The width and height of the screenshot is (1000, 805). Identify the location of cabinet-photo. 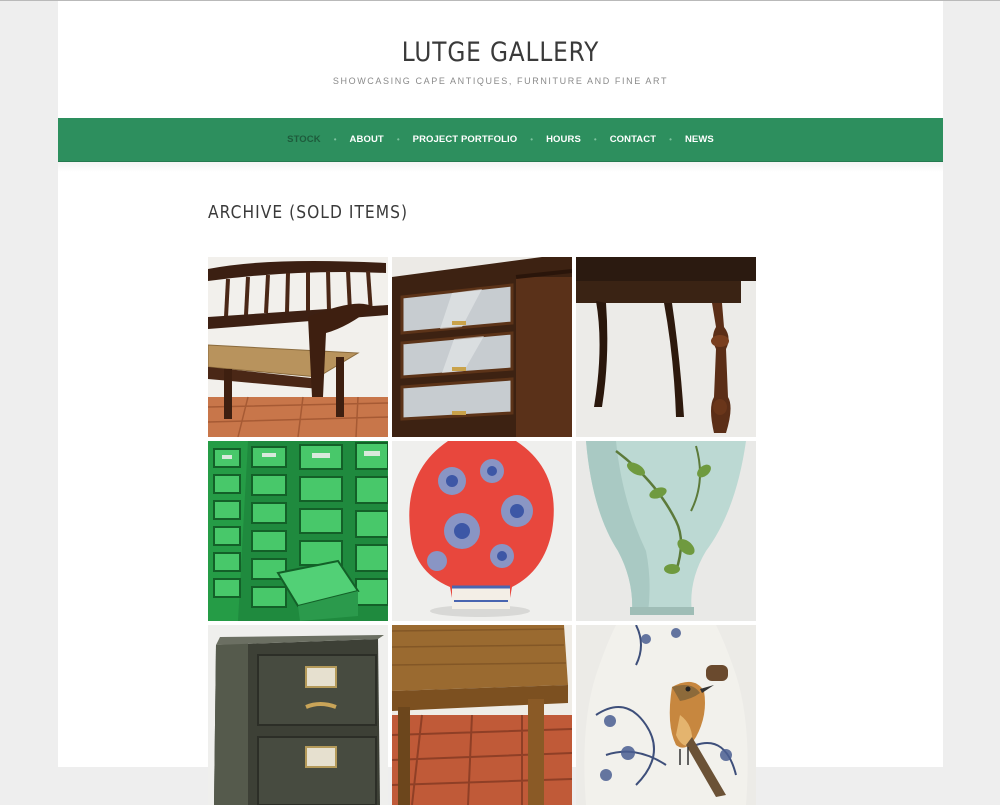
(482, 347).